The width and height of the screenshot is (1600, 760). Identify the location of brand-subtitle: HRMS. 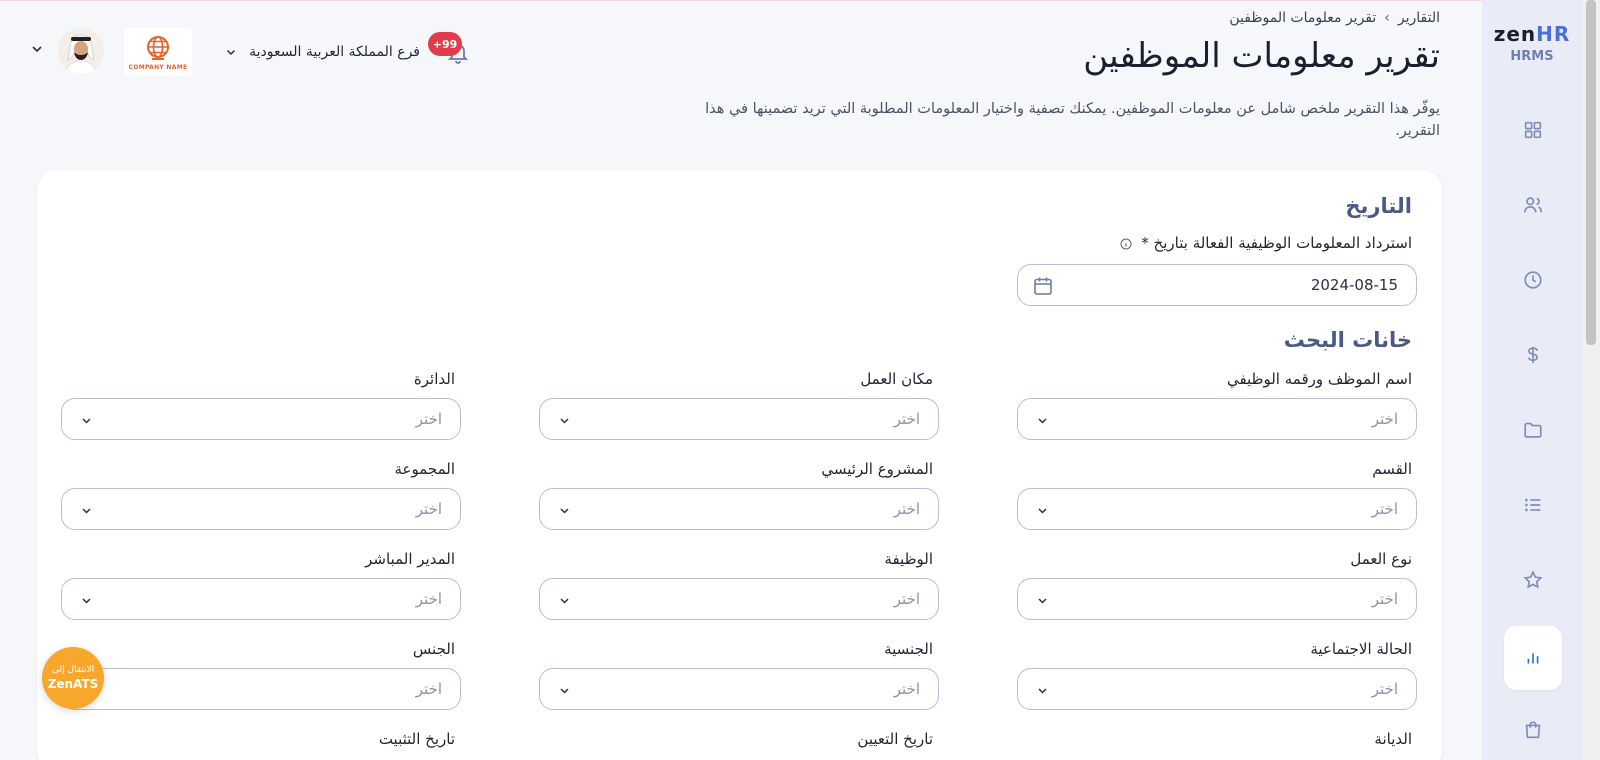
(1532, 56).